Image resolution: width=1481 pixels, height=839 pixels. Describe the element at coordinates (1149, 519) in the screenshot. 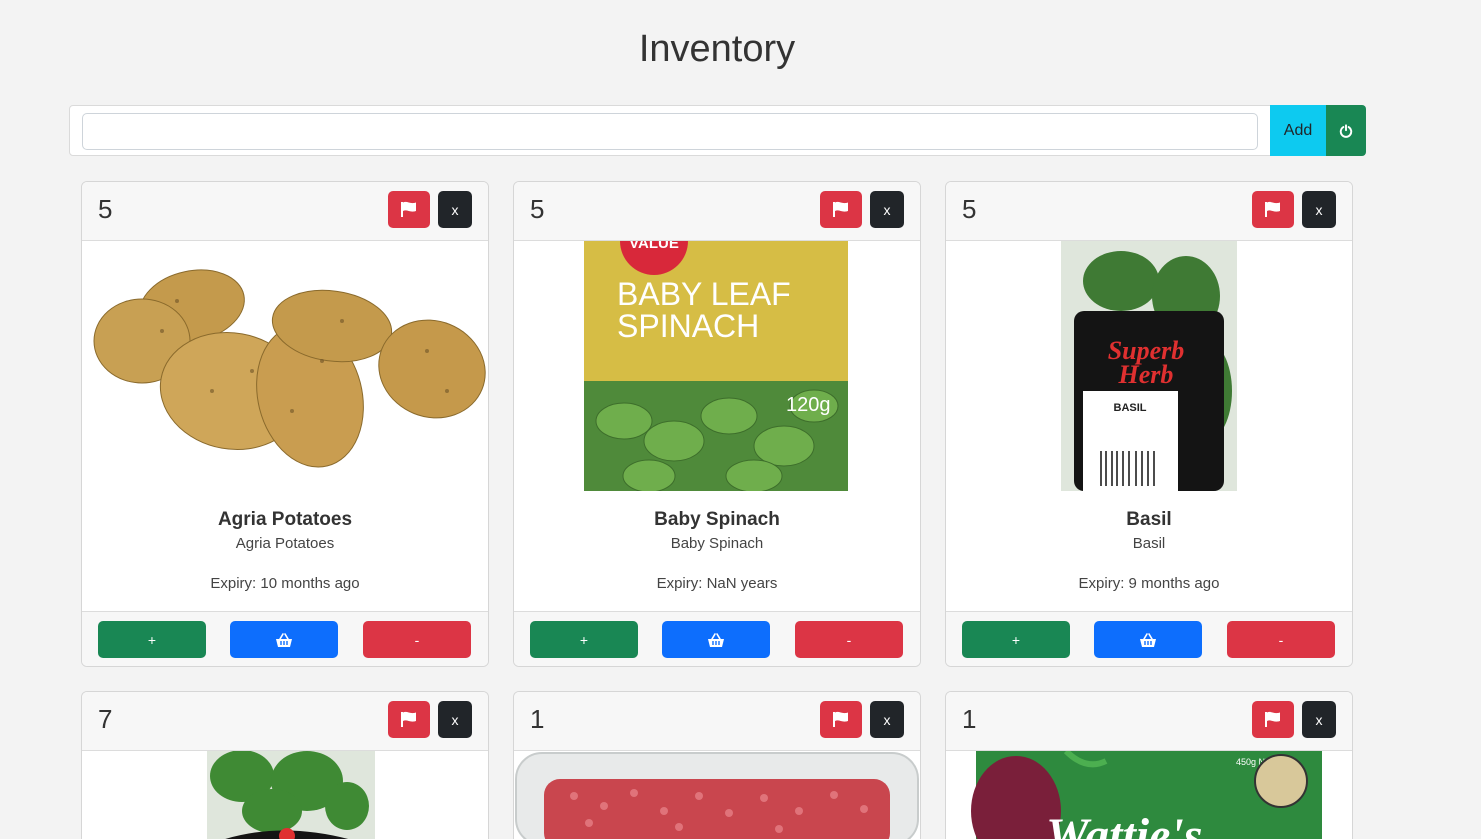

I see `item-name: Basil` at that location.